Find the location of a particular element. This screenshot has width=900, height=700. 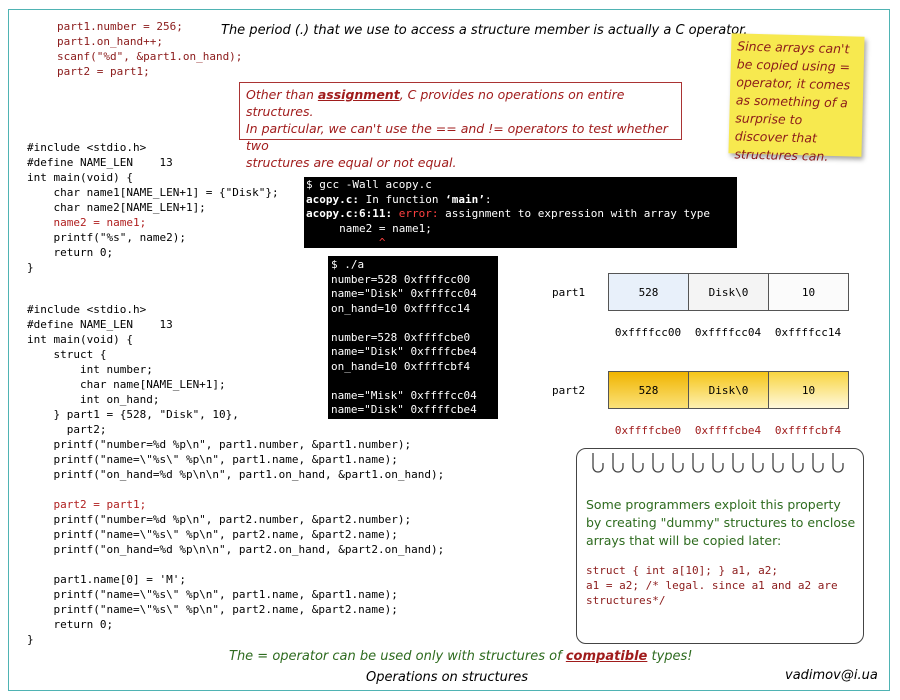

code-line: part1.number = 256; is located at coordinates (120, 26).